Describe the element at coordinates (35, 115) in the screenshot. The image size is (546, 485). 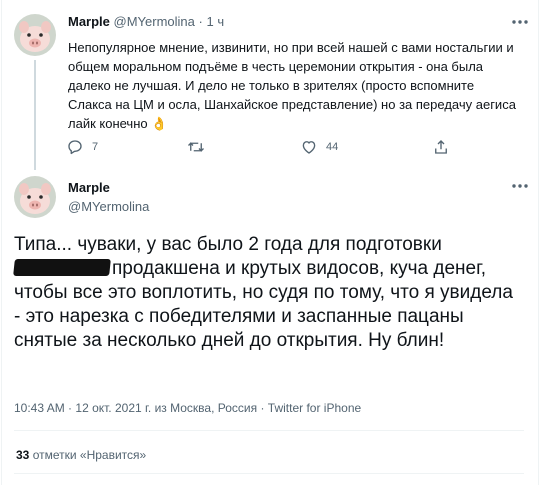
I see `thread-connector-line` at that location.